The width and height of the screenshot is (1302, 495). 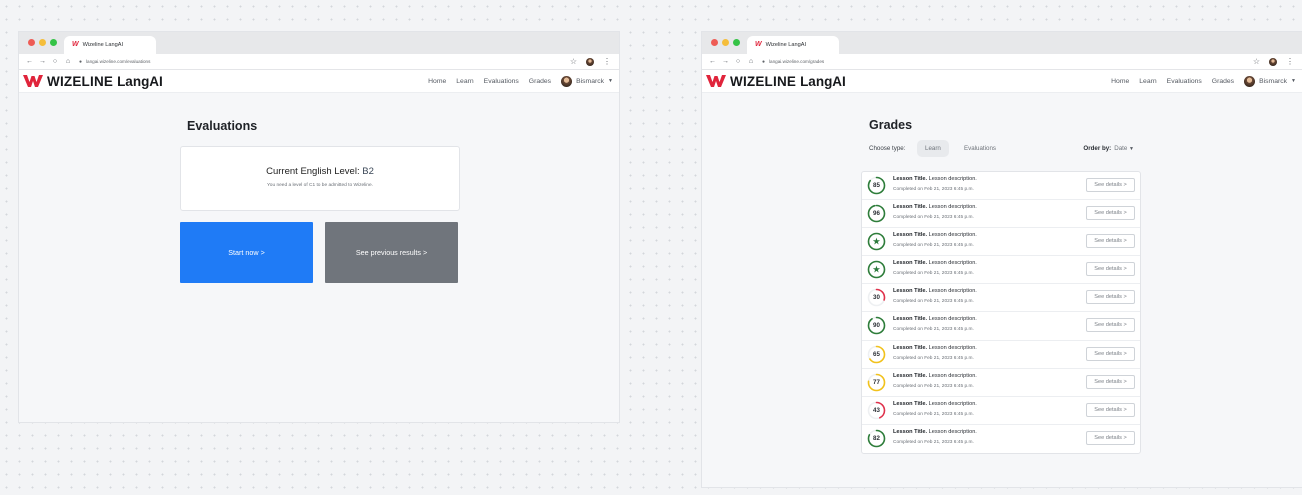 I want to click on level-value: B2, so click(x=368, y=171).